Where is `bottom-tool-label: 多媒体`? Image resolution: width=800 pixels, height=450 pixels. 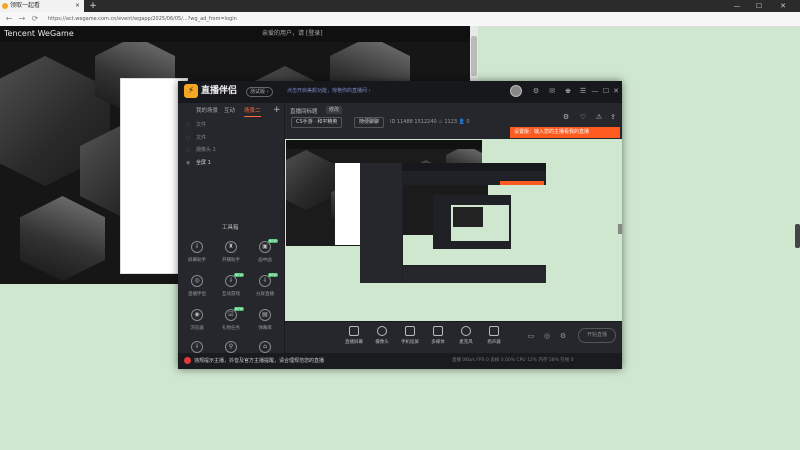
bottom-tool-label: 多媒体 is located at coordinates (438, 342).